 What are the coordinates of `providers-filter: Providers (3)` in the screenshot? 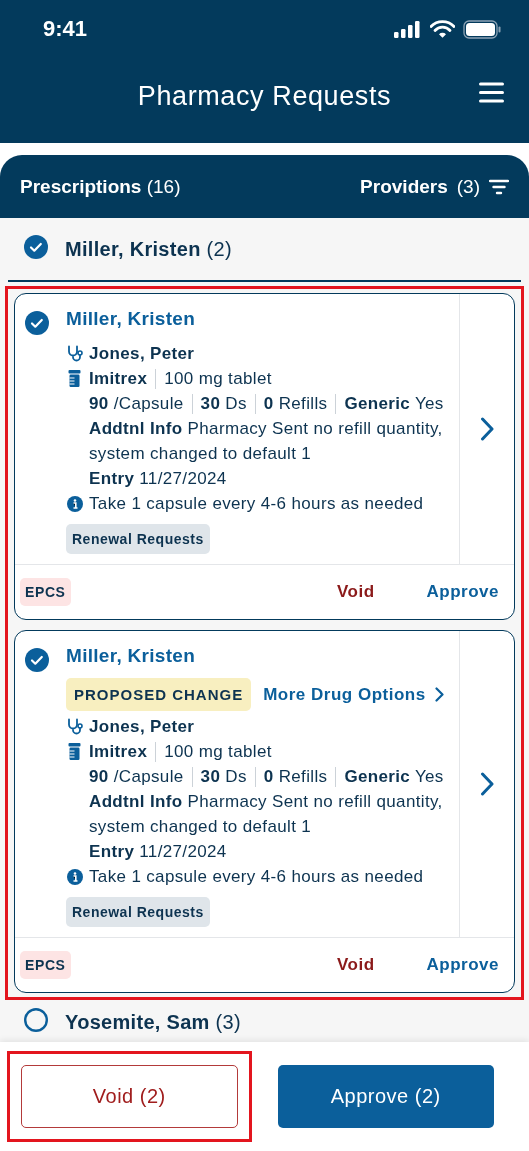 It's located at (434, 186).